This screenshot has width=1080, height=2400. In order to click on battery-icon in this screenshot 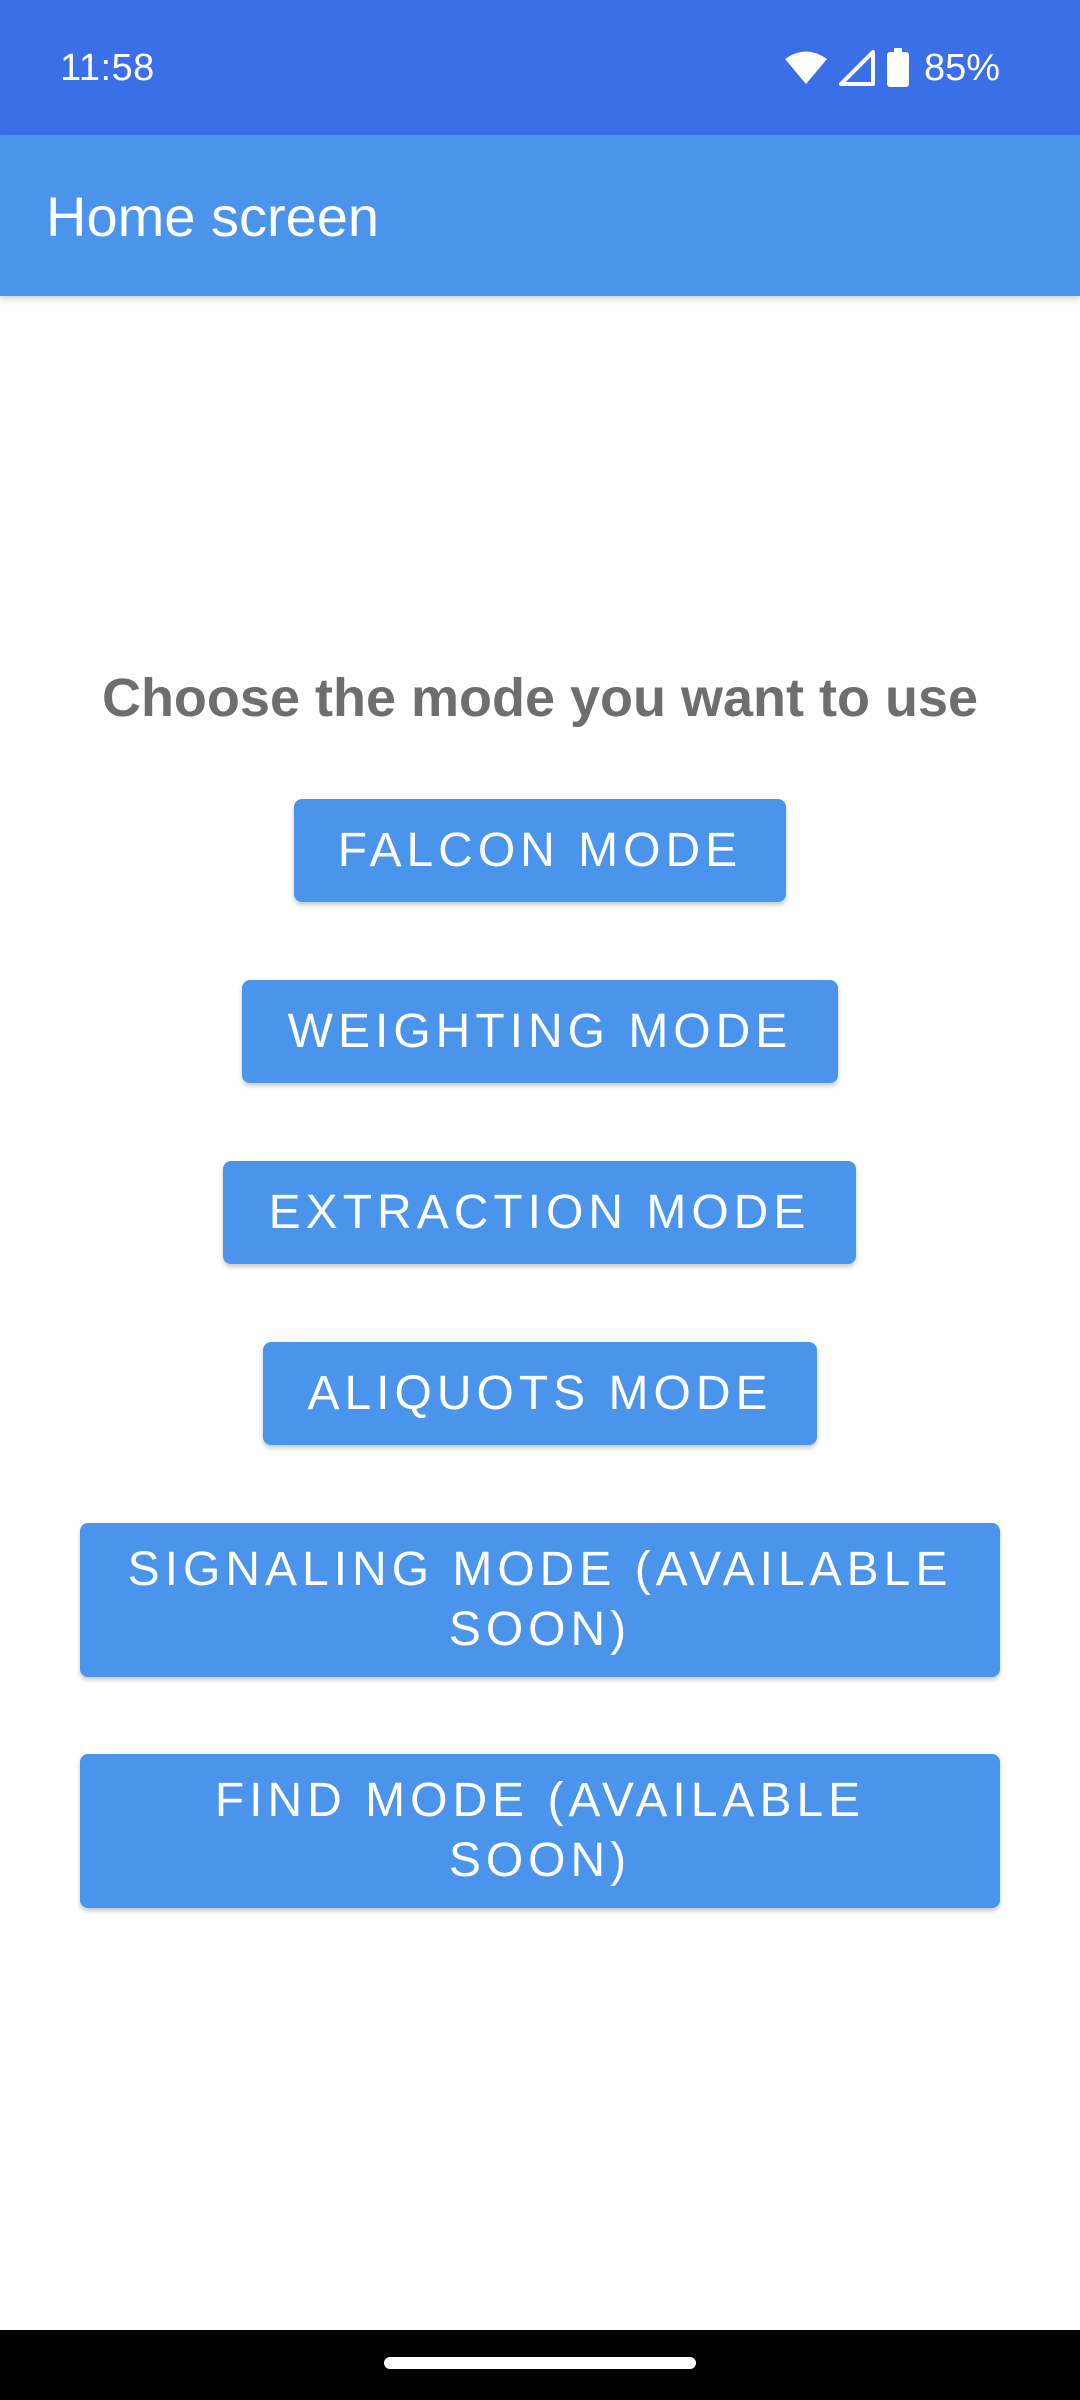, I will do `click(898, 68)`.